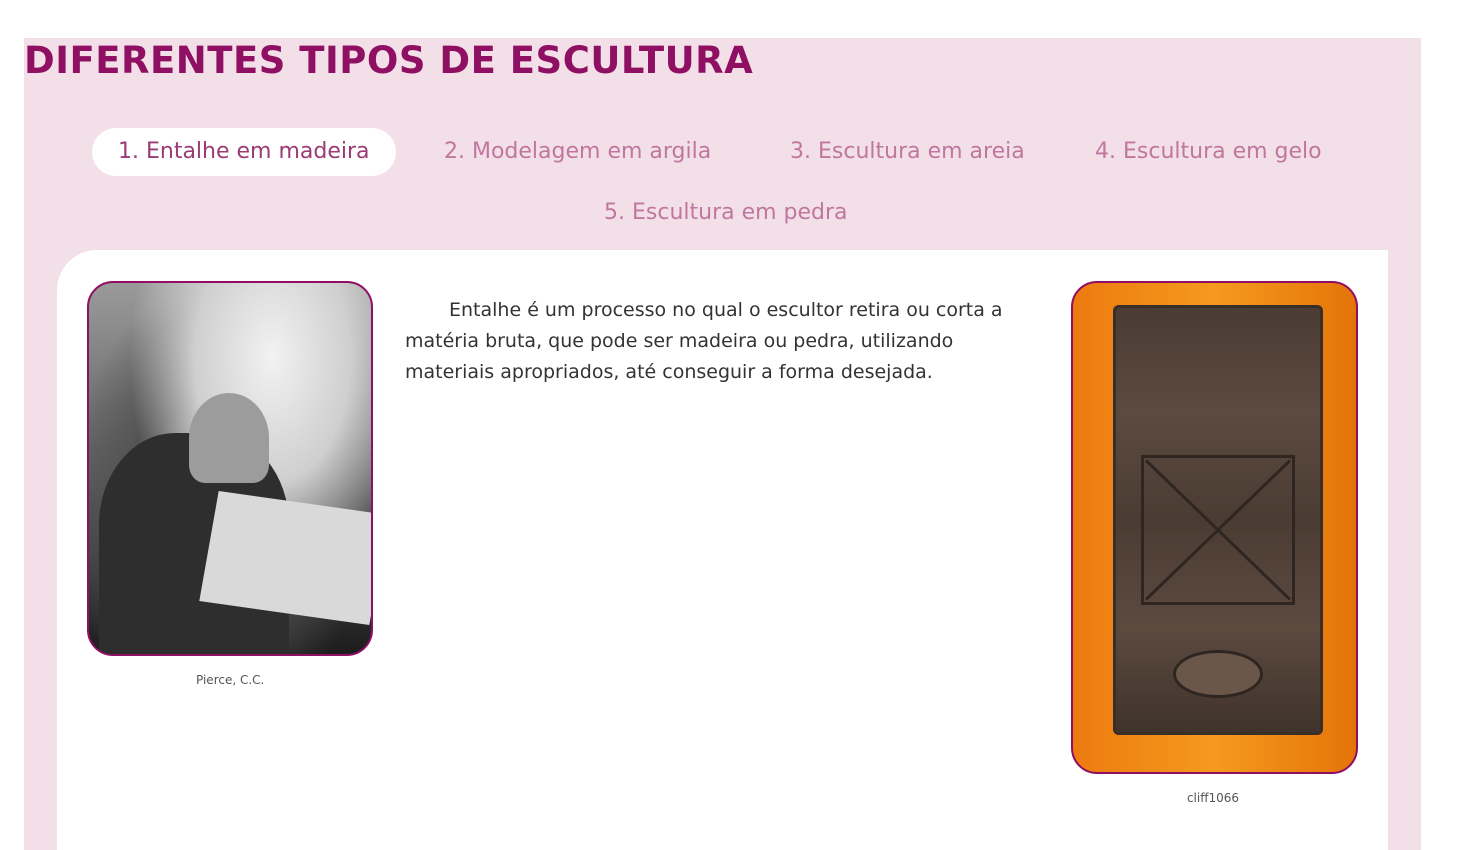  Describe the element at coordinates (907, 152) in the screenshot. I see `tab-escultura-em-areia: 3. Escultura em areia` at that location.